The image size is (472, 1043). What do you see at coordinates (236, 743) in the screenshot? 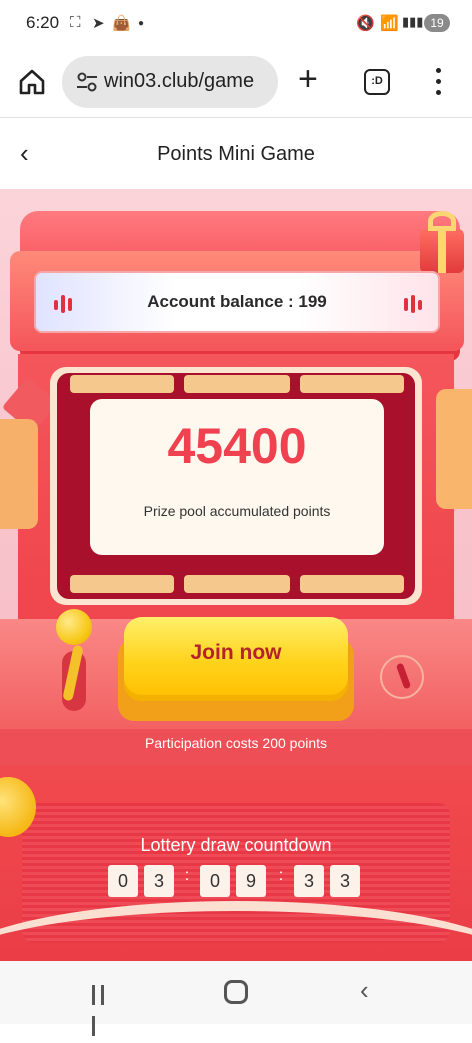
I see `participation-cost-text: Participation costs 200 points` at bounding box center [236, 743].